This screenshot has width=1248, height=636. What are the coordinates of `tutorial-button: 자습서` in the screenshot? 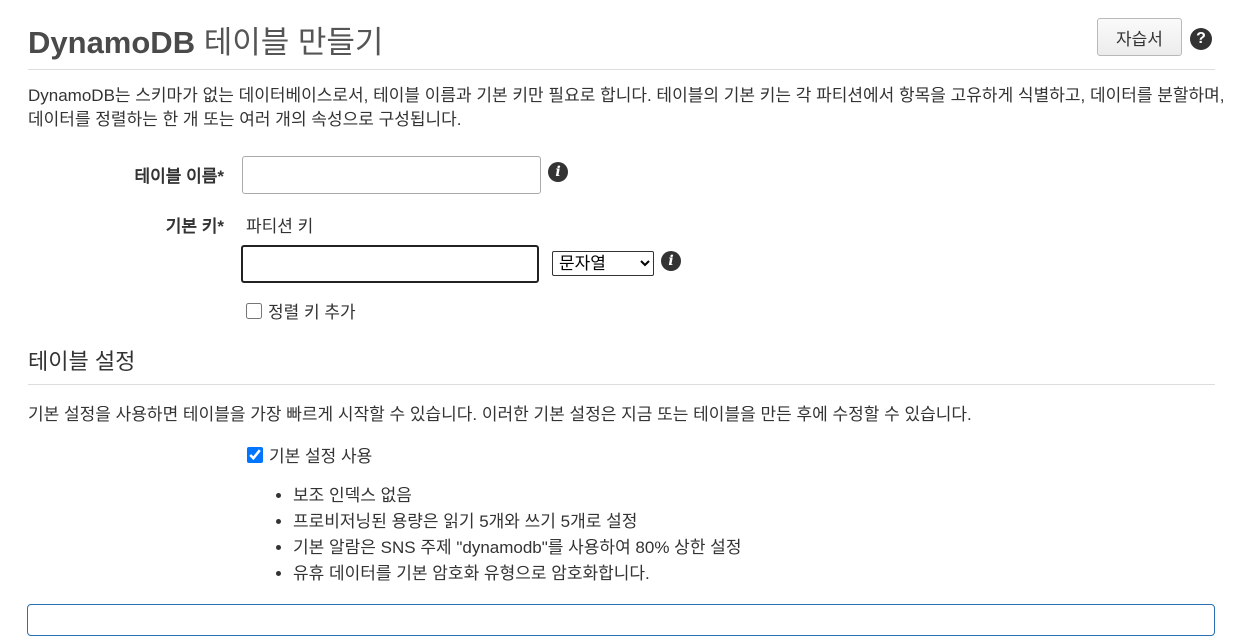 It's located at (1139, 37).